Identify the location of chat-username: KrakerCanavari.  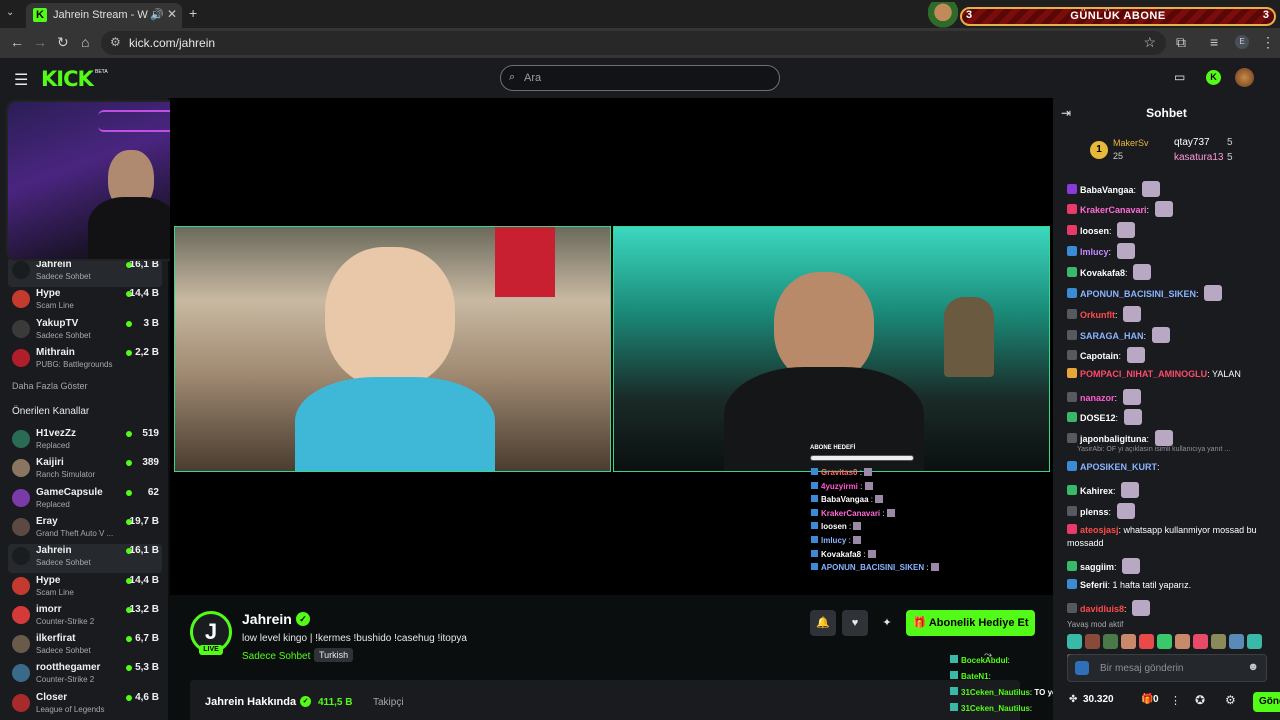
(1113, 210).